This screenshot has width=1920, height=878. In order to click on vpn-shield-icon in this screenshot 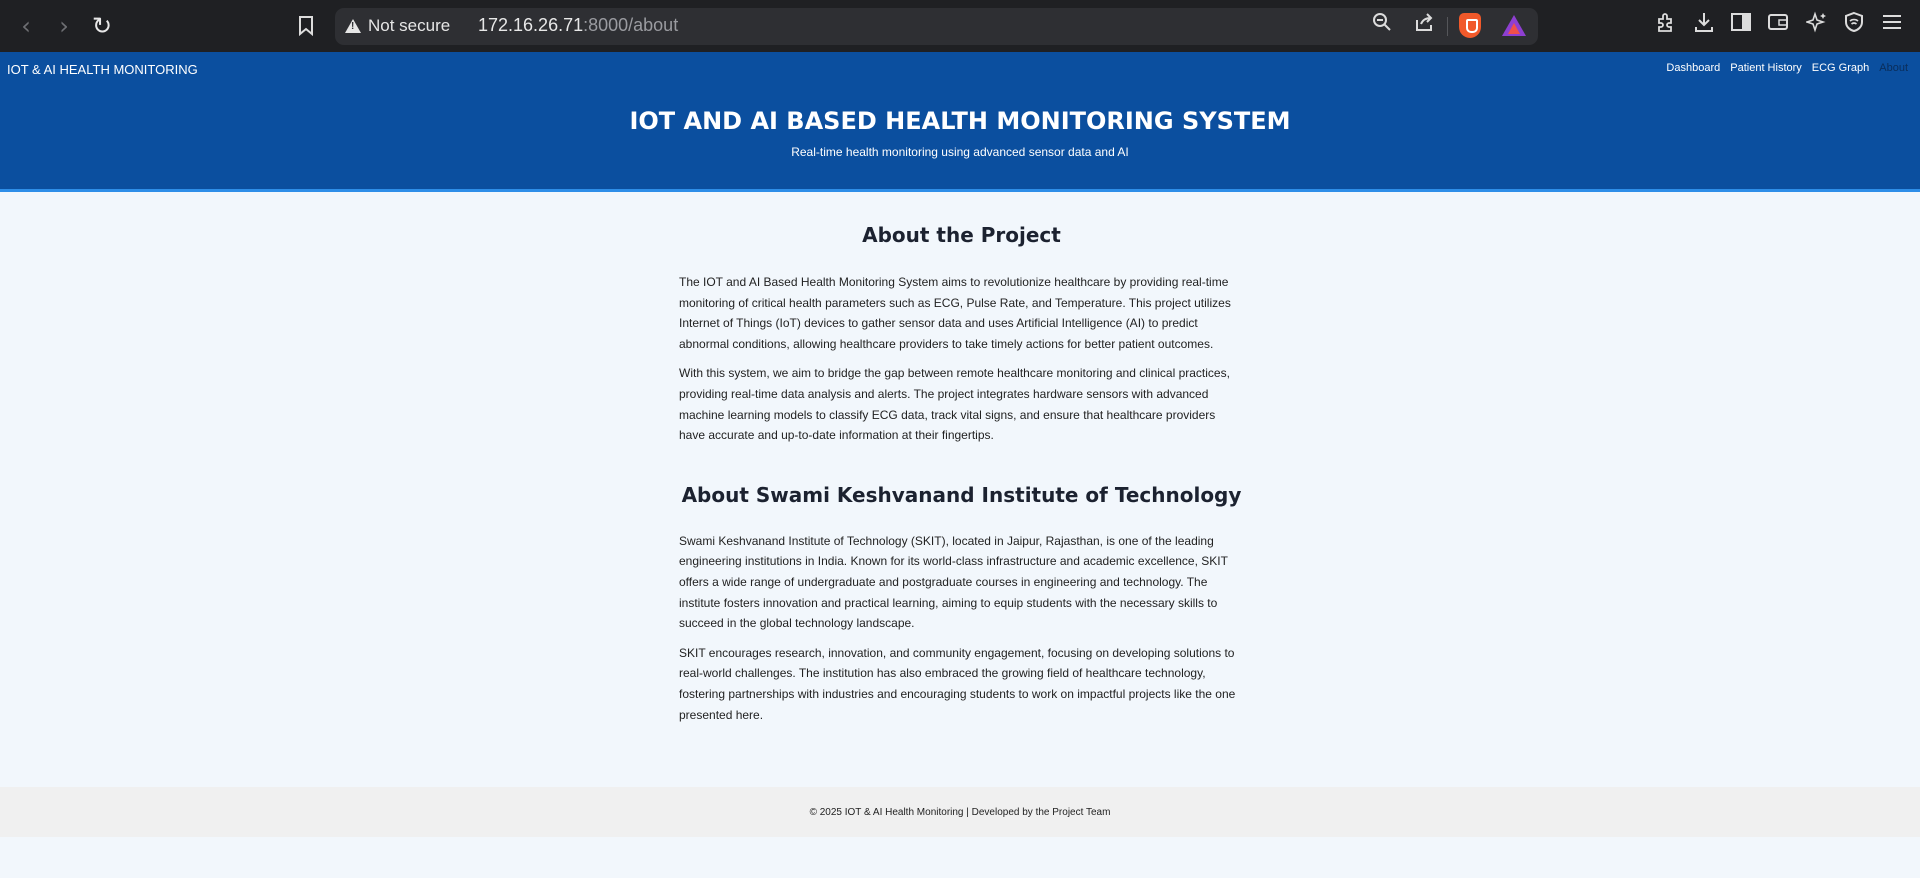, I will do `click(1854, 22)`.